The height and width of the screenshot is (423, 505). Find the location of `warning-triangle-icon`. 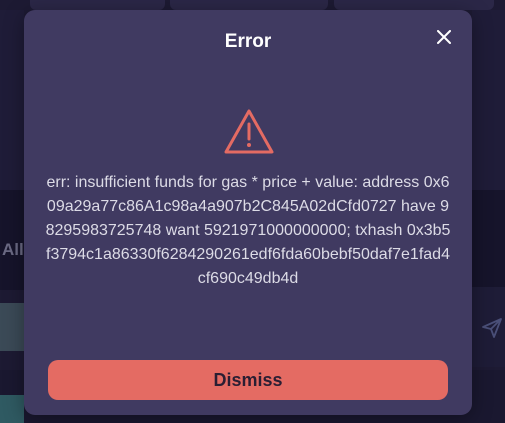

warning-triangle-icon is located at coordinates (249, 131).